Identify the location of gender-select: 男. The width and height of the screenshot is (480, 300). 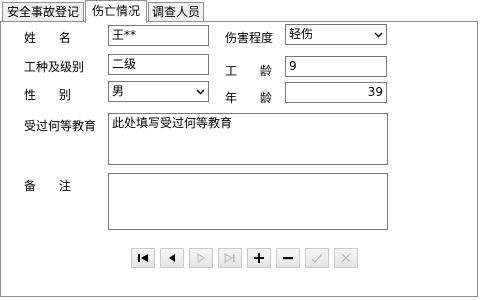
(158, 91).